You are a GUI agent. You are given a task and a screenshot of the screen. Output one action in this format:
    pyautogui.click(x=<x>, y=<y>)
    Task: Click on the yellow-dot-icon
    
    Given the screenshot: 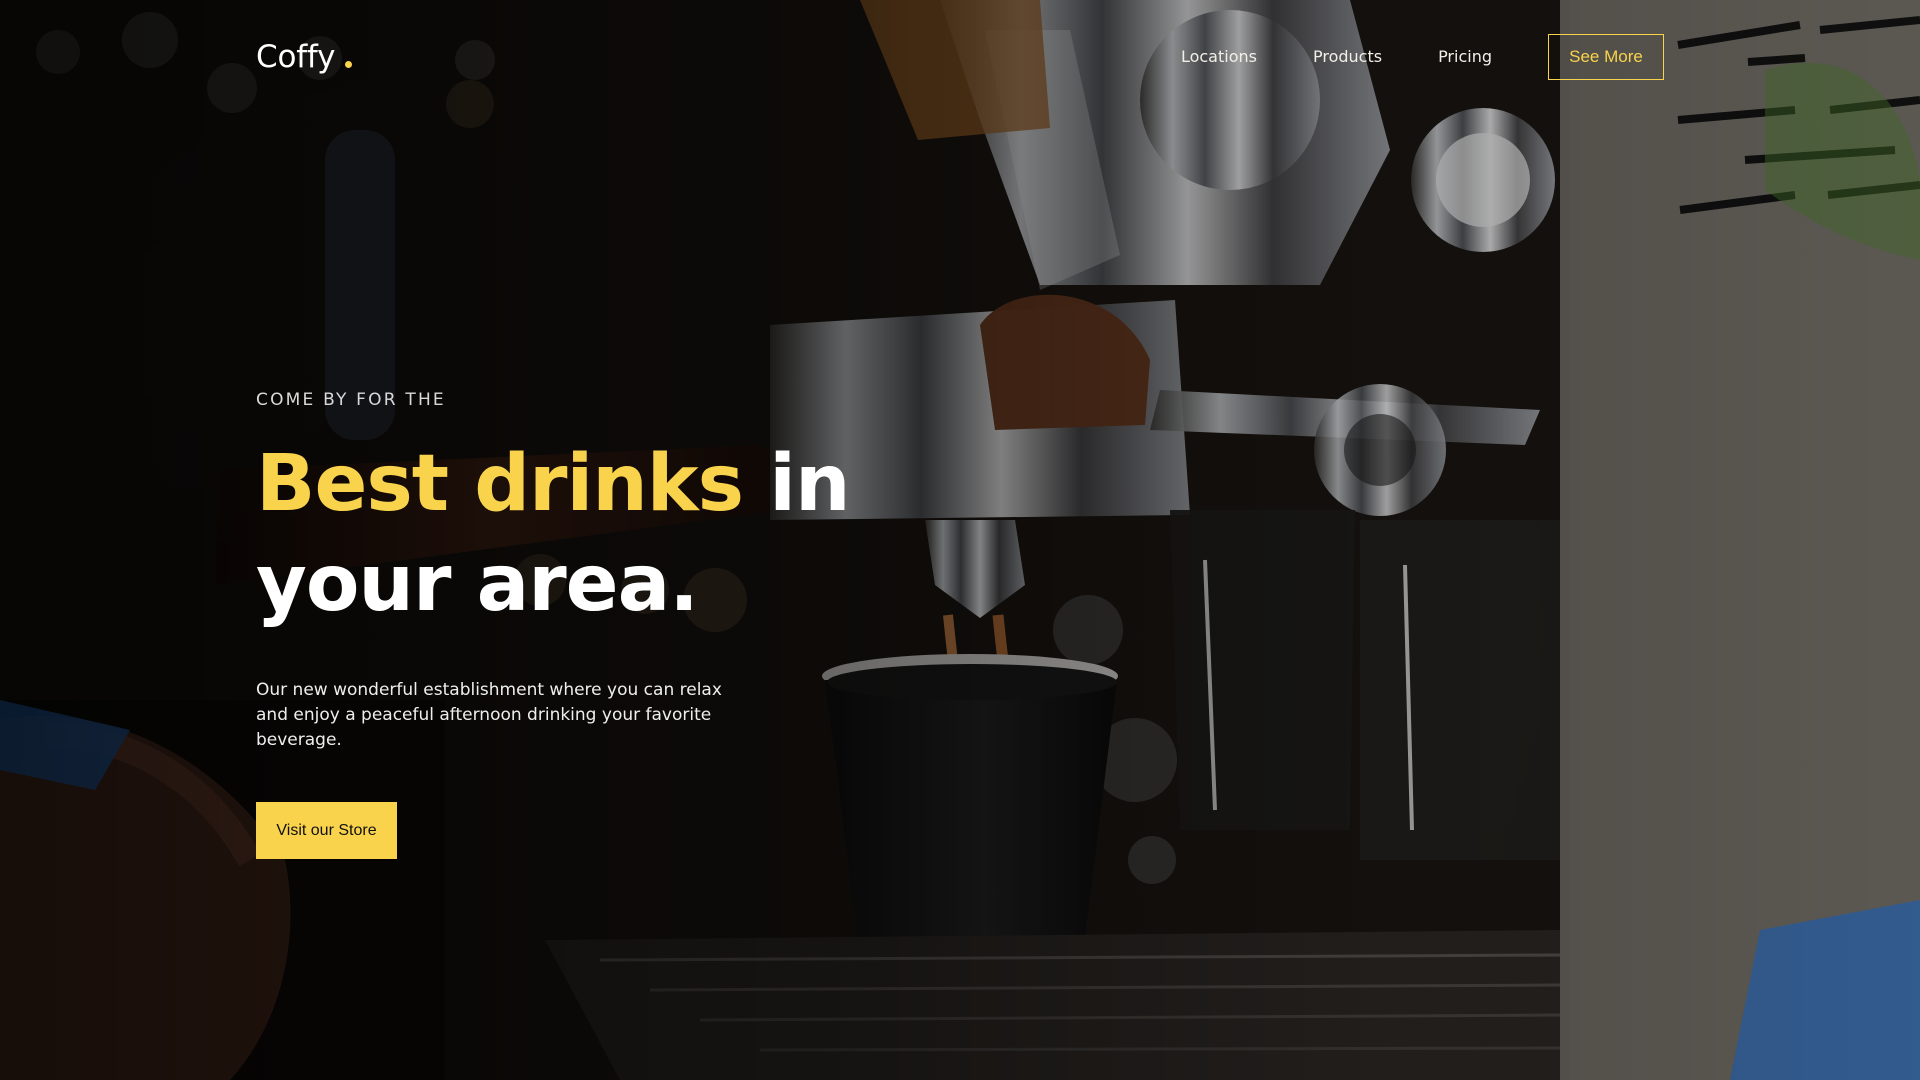 What is the action you would take?
    pyautogui.click(x=349, y=64)
    